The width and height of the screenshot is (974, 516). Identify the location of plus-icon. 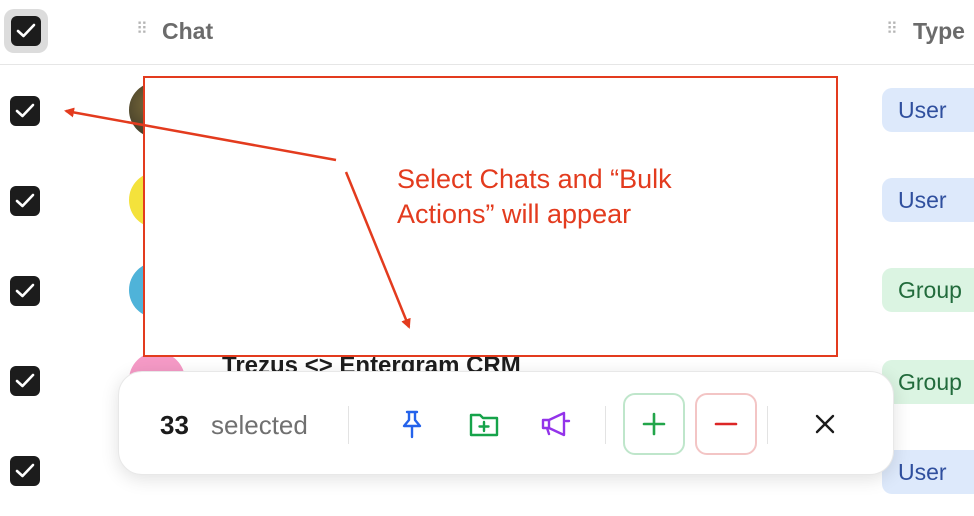
(654, 424).